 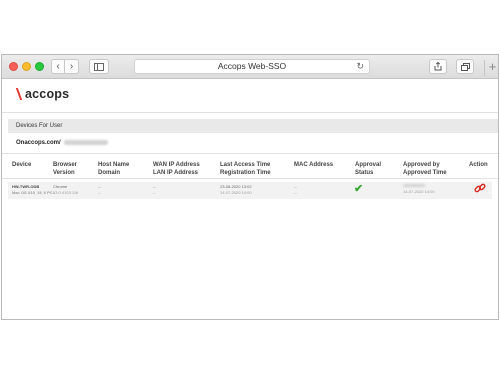 What do you see at coordinates (26, 66) in the screenshot?
I see `minimize-window-button` at bounding box center [26, 66].